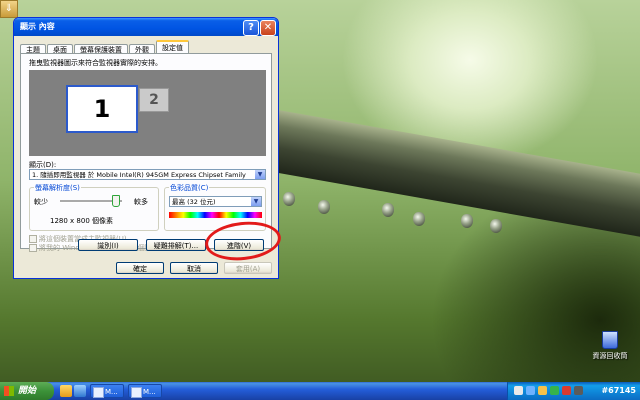 This screenshot has width=640, height=400. I want to click on resolution-group: 螢幕解析度(S) 較少 較多 1280 x 800 個像素, so click(94, 207).